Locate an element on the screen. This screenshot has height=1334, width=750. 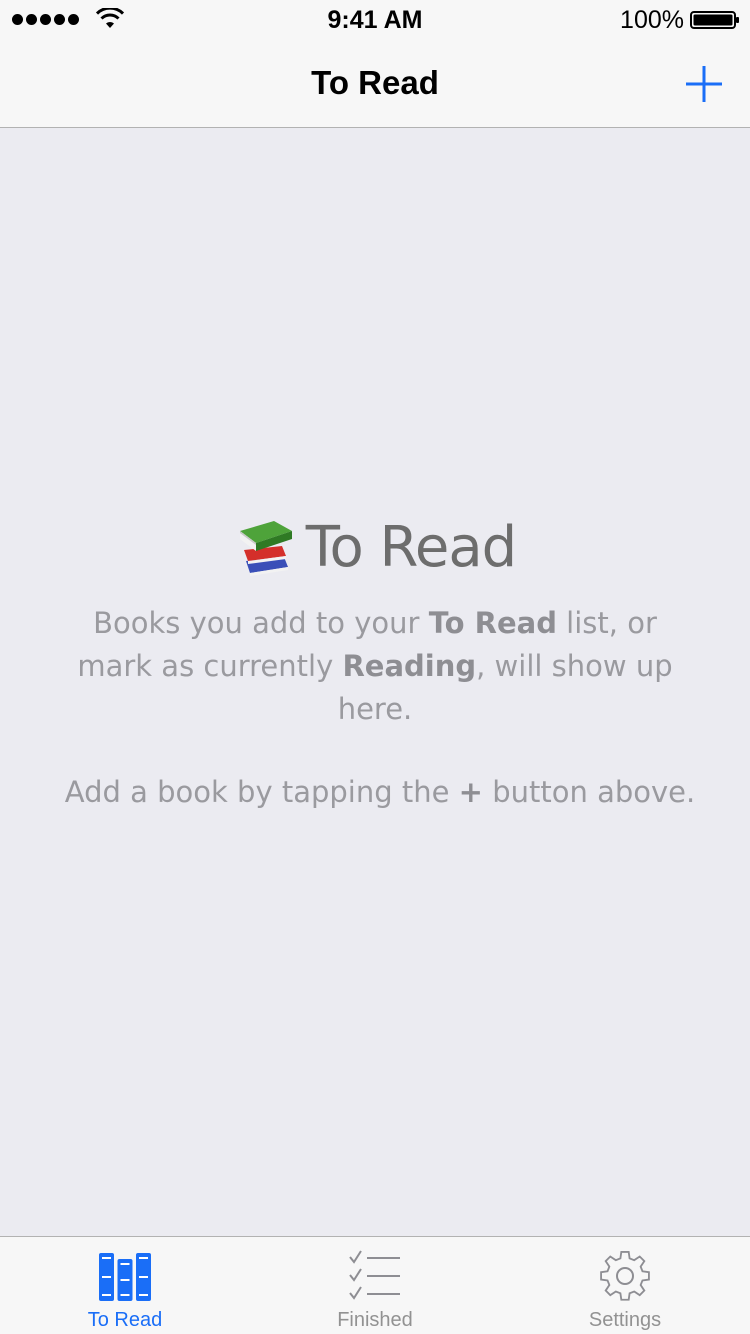
empty-state-title: To Read is located at coordinates (411, 547).